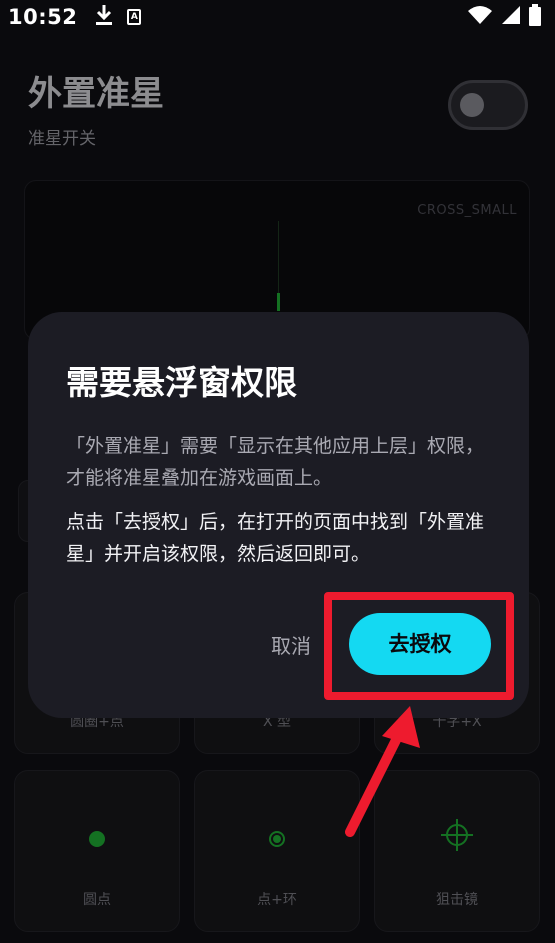  Describe the element at coordinates (275, 538) in the screenshot. I see `dialog-instruction: 点击「去授权」后，在打开的页面中找到「外置准星」并开启该权限，然后返回即可。` at that location.